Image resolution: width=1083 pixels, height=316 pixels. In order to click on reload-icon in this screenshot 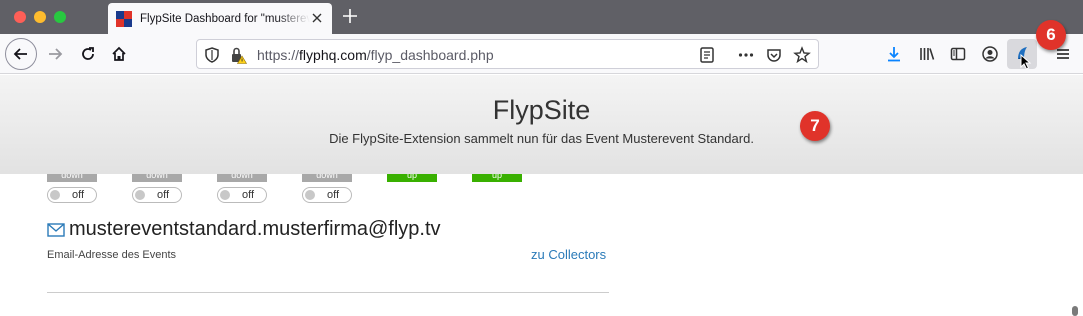, I will do `click(88, 53)`.